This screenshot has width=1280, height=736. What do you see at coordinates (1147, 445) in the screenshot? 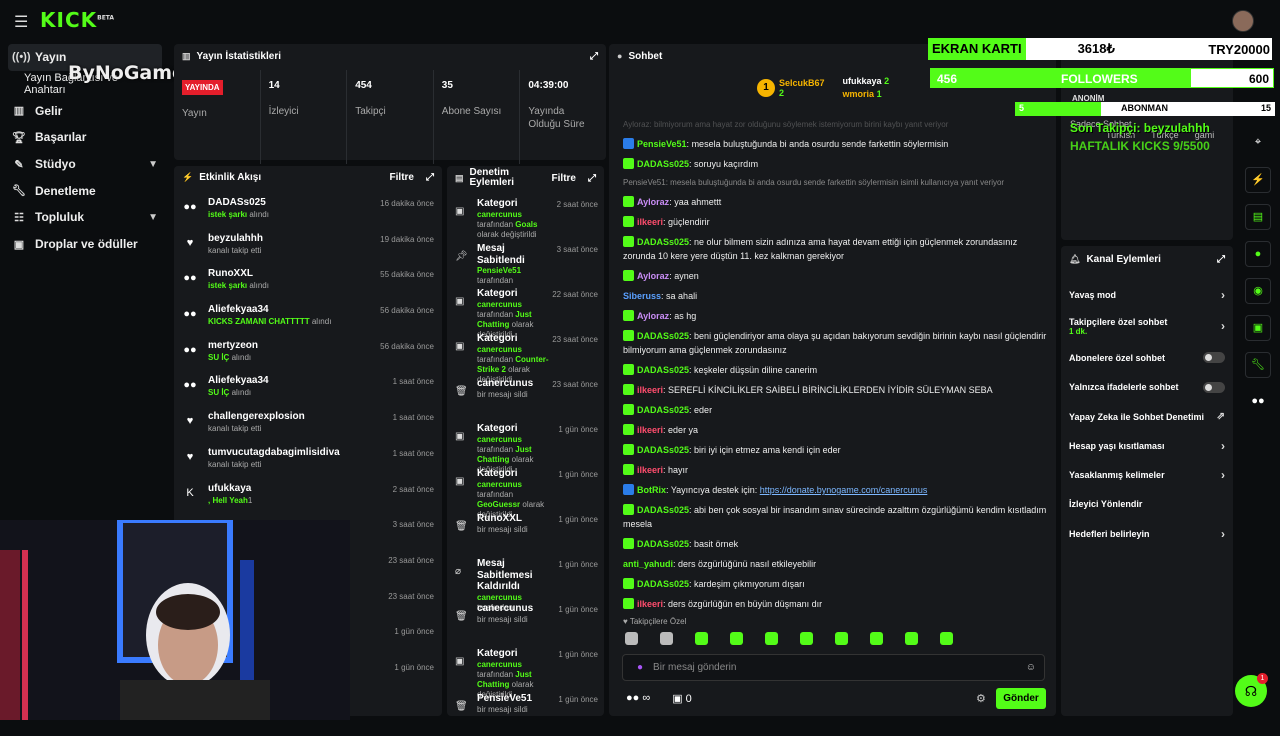
I see `channel-action-row: Hesap yaşı kısıtlaması ›` at bounding box center [1147, 445].